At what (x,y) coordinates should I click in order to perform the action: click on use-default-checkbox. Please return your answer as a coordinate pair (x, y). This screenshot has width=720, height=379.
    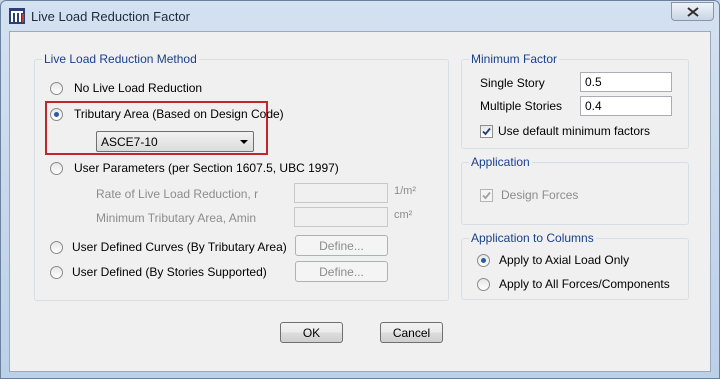
    Looking at the image, I should click on (486, 131).